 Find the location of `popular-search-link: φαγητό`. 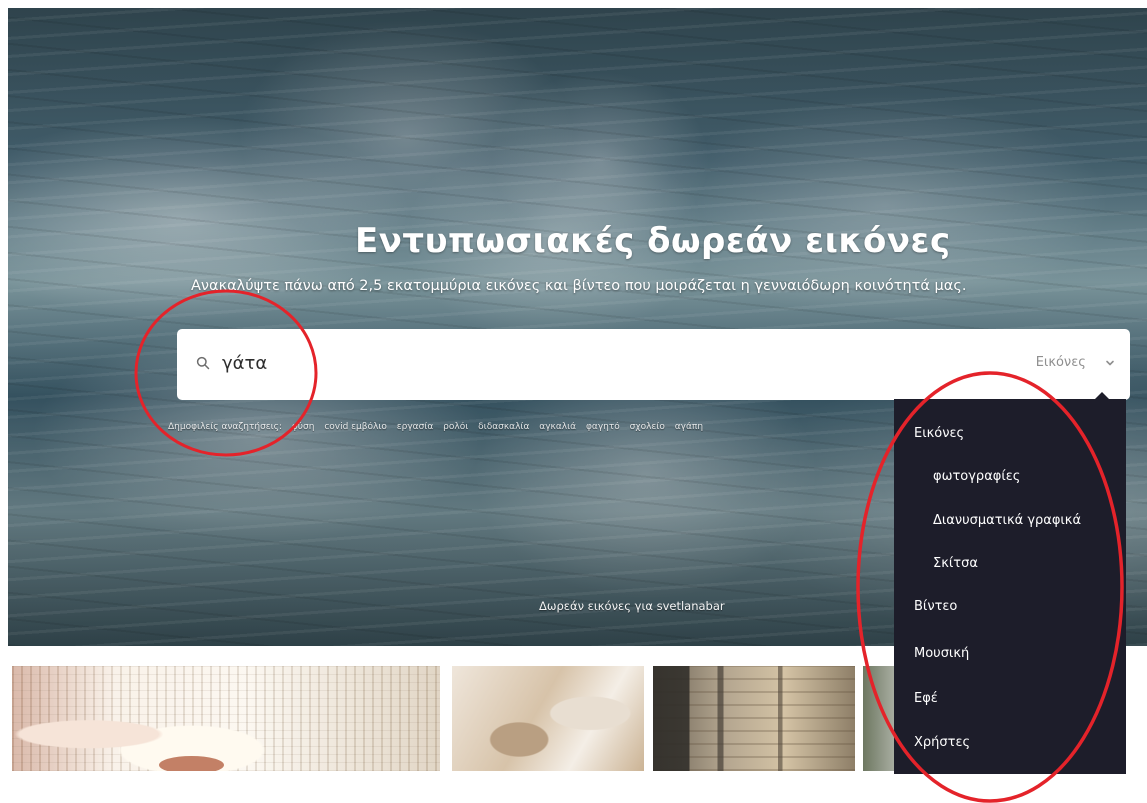

popular-search-link: φαγητό is located at coordinates (603, 427).